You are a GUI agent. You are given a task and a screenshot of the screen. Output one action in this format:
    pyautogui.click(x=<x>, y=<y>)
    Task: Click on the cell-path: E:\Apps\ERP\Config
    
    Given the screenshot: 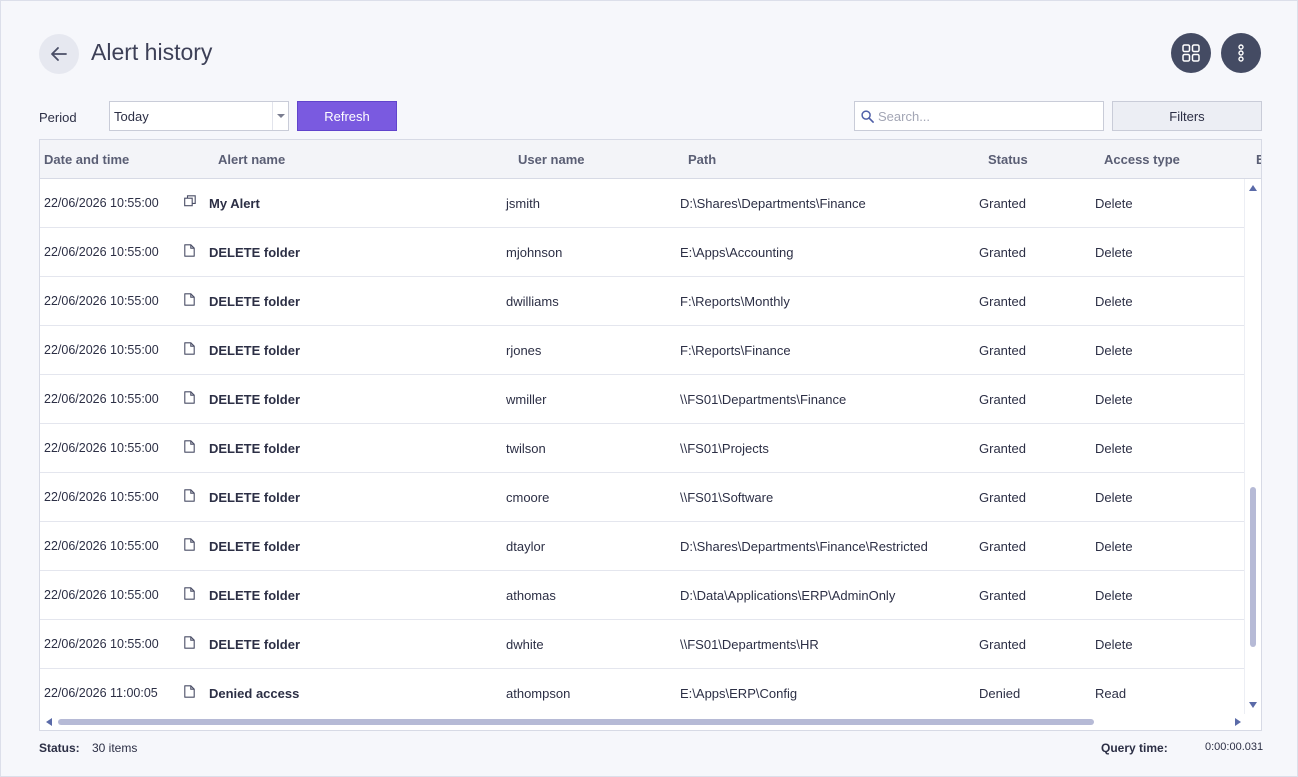 What is the action you would take?
    pyautogui.click(x=739, y=693)
    